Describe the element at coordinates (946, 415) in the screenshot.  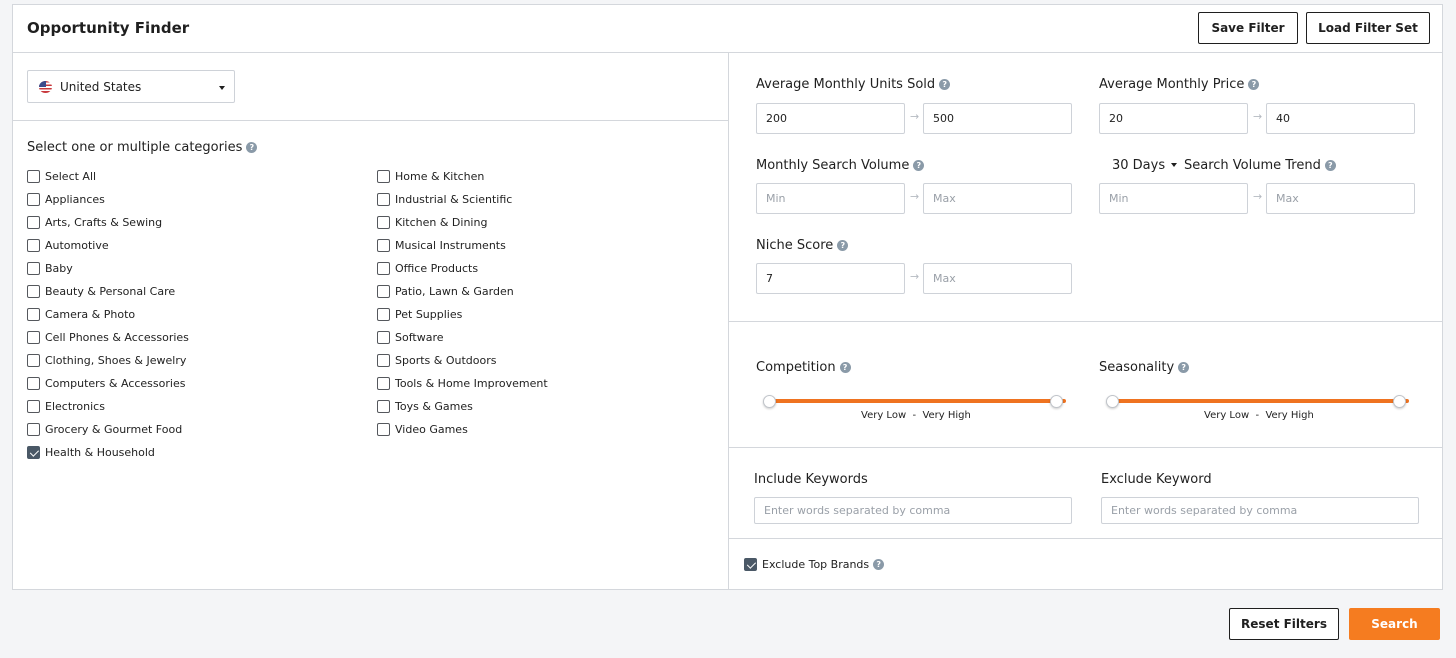
I see `range-high-text: Very High` at that location.